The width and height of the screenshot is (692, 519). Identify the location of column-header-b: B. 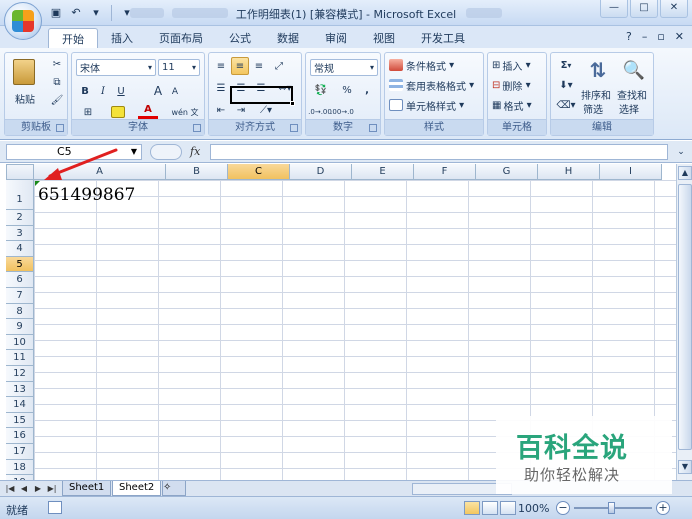
(197, 172).